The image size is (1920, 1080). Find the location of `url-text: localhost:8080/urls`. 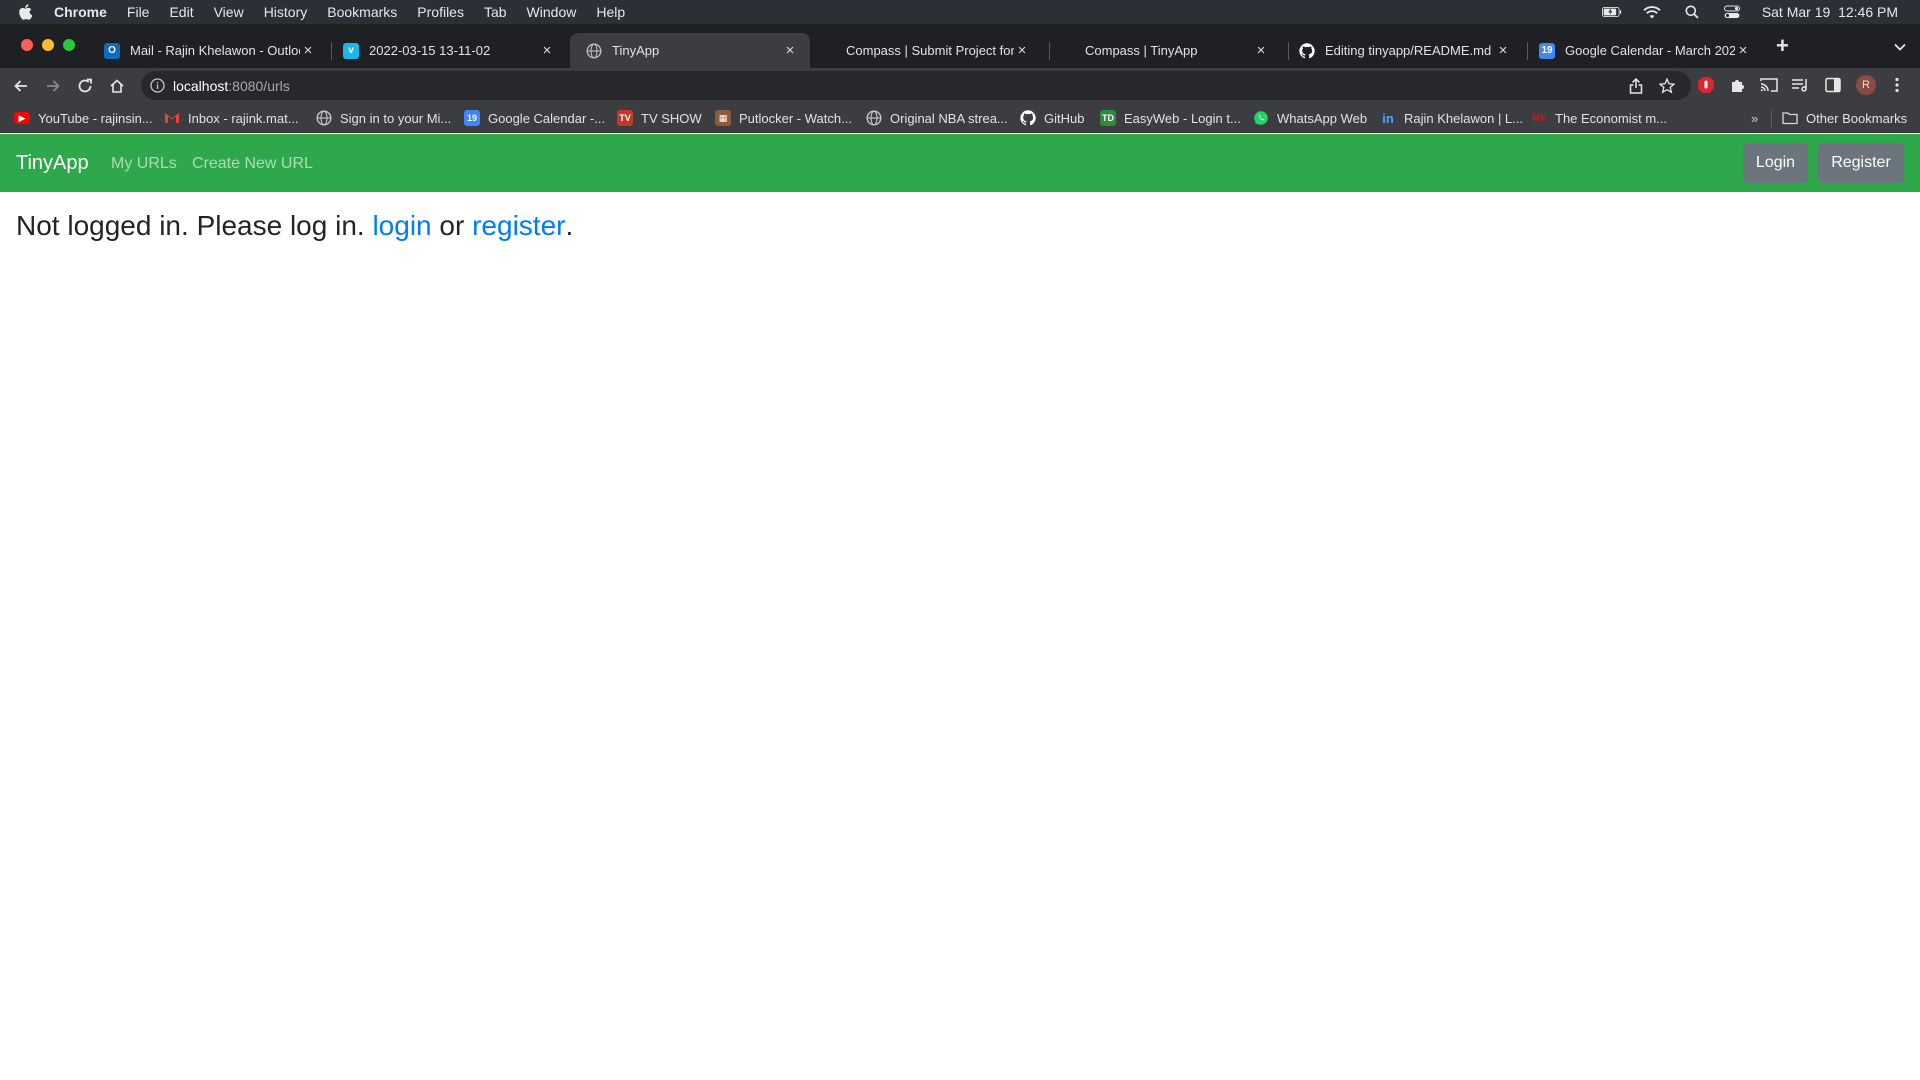

url-text: localhost:8080/urls is located at coordinates (231, 86).